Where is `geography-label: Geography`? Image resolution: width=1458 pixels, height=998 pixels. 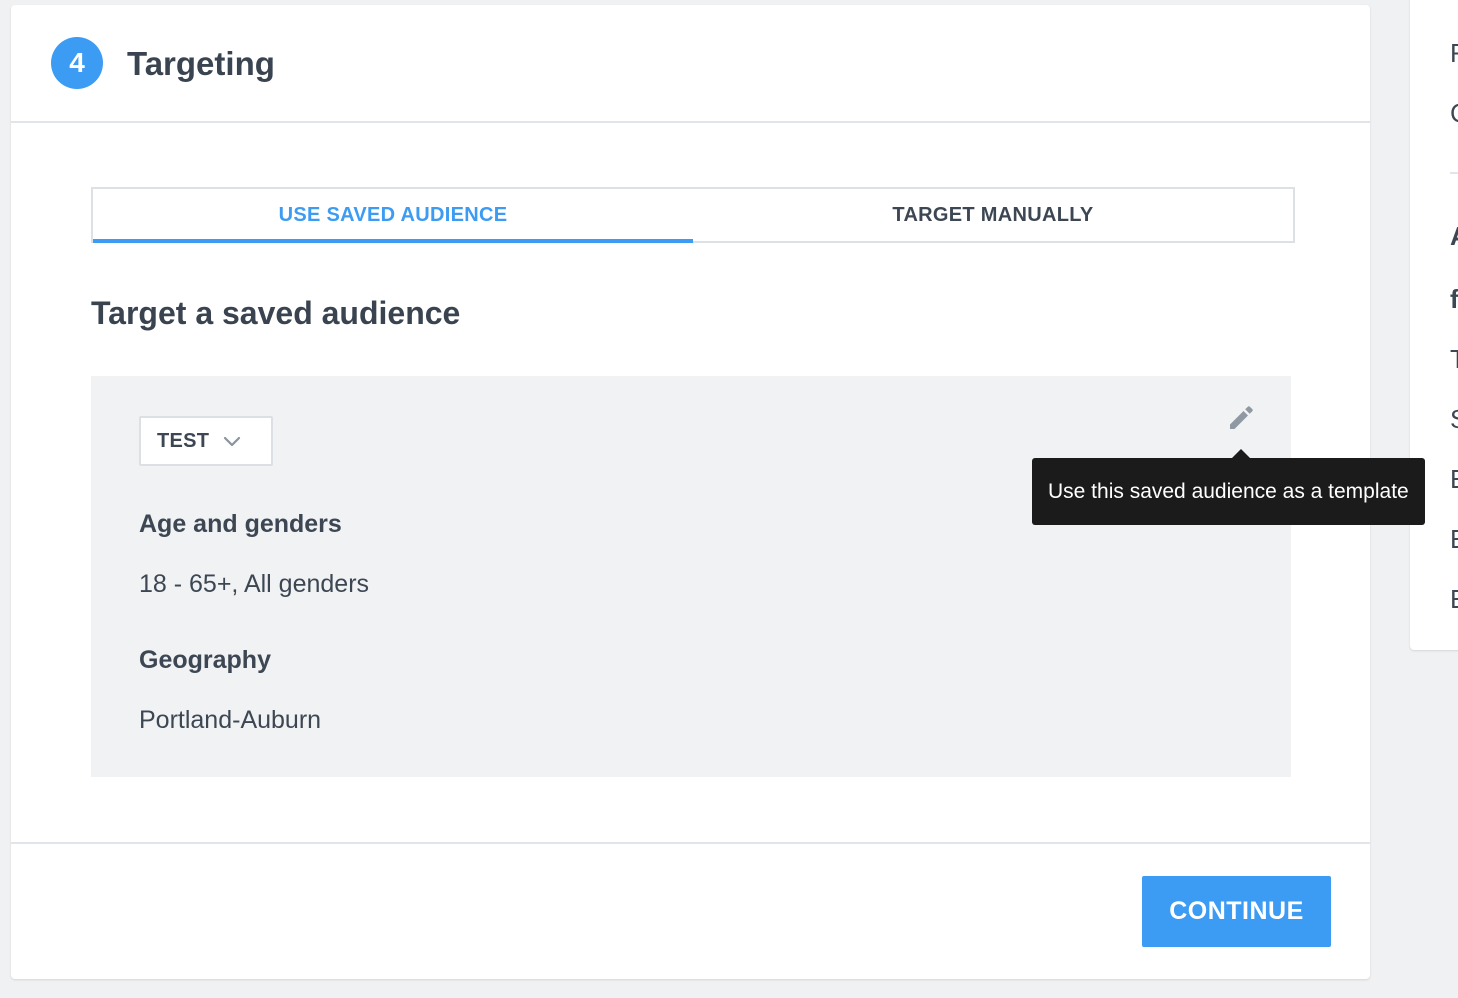 geography-label: Geography is located at coordinates (205, 660).